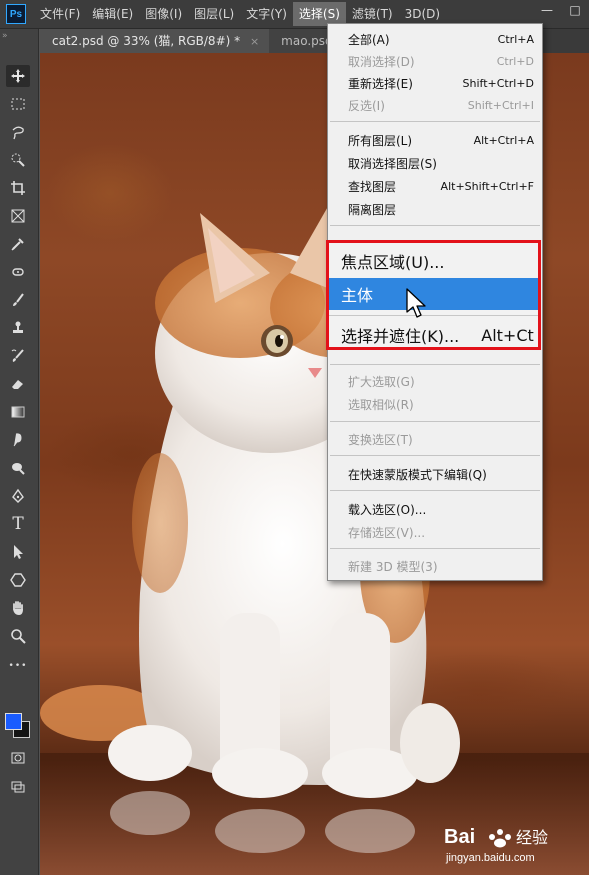  I want to click on more-tools-glyph: •••, so click(18, 666).